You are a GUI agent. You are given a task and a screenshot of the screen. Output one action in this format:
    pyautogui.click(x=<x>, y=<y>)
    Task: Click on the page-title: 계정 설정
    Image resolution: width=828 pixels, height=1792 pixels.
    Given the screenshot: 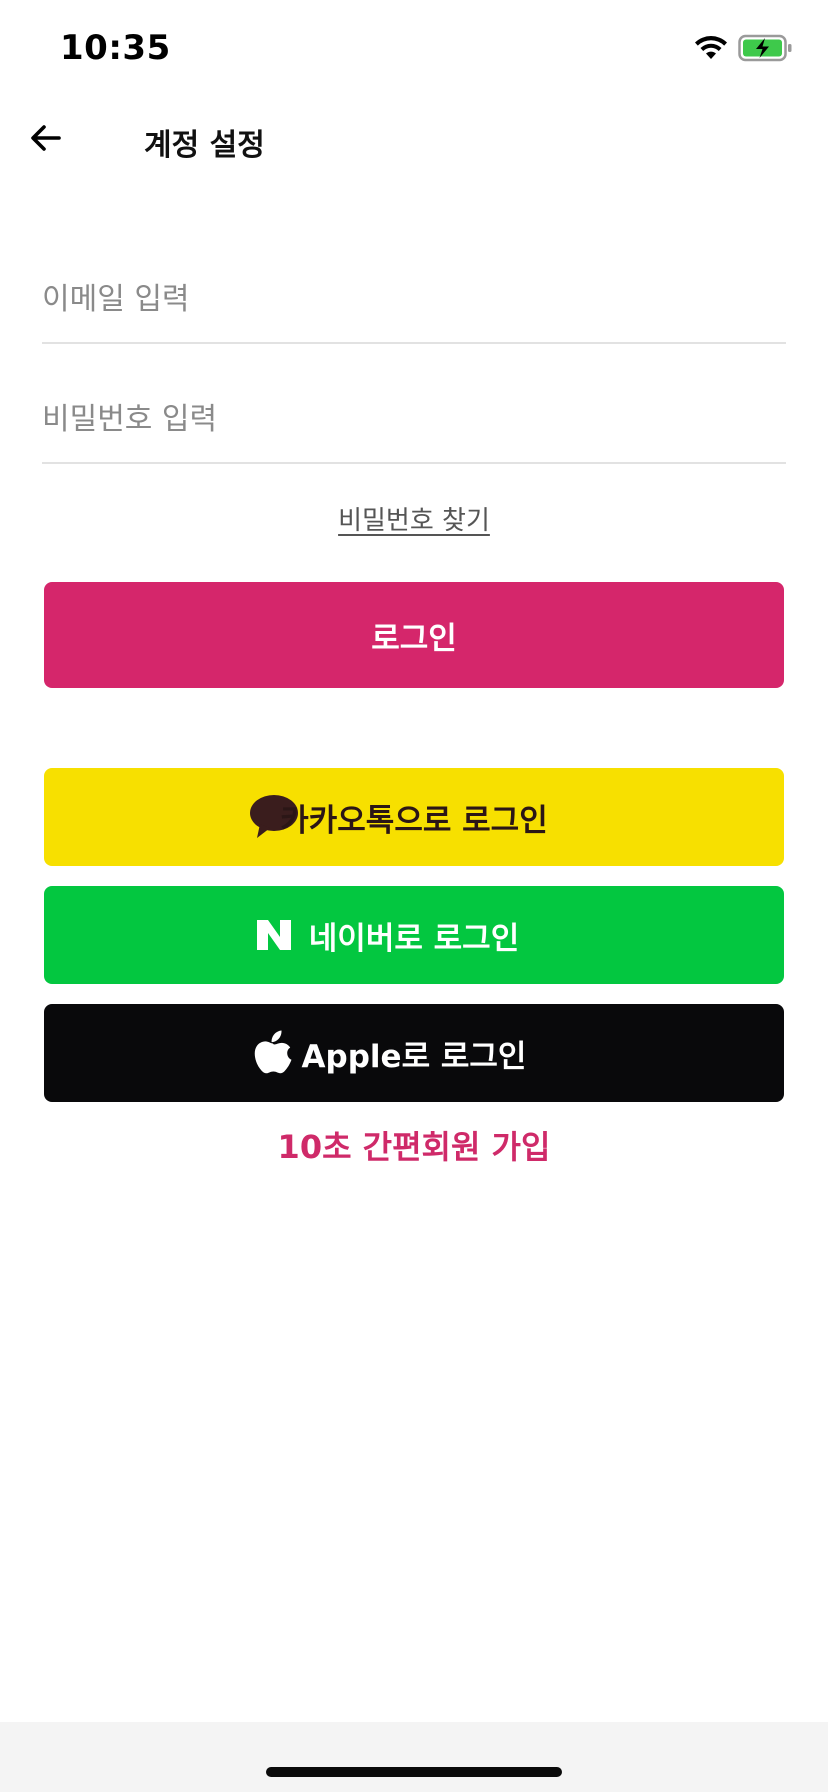 What is the action you would take?
    pyautogui.click(x=204, y=145)
    